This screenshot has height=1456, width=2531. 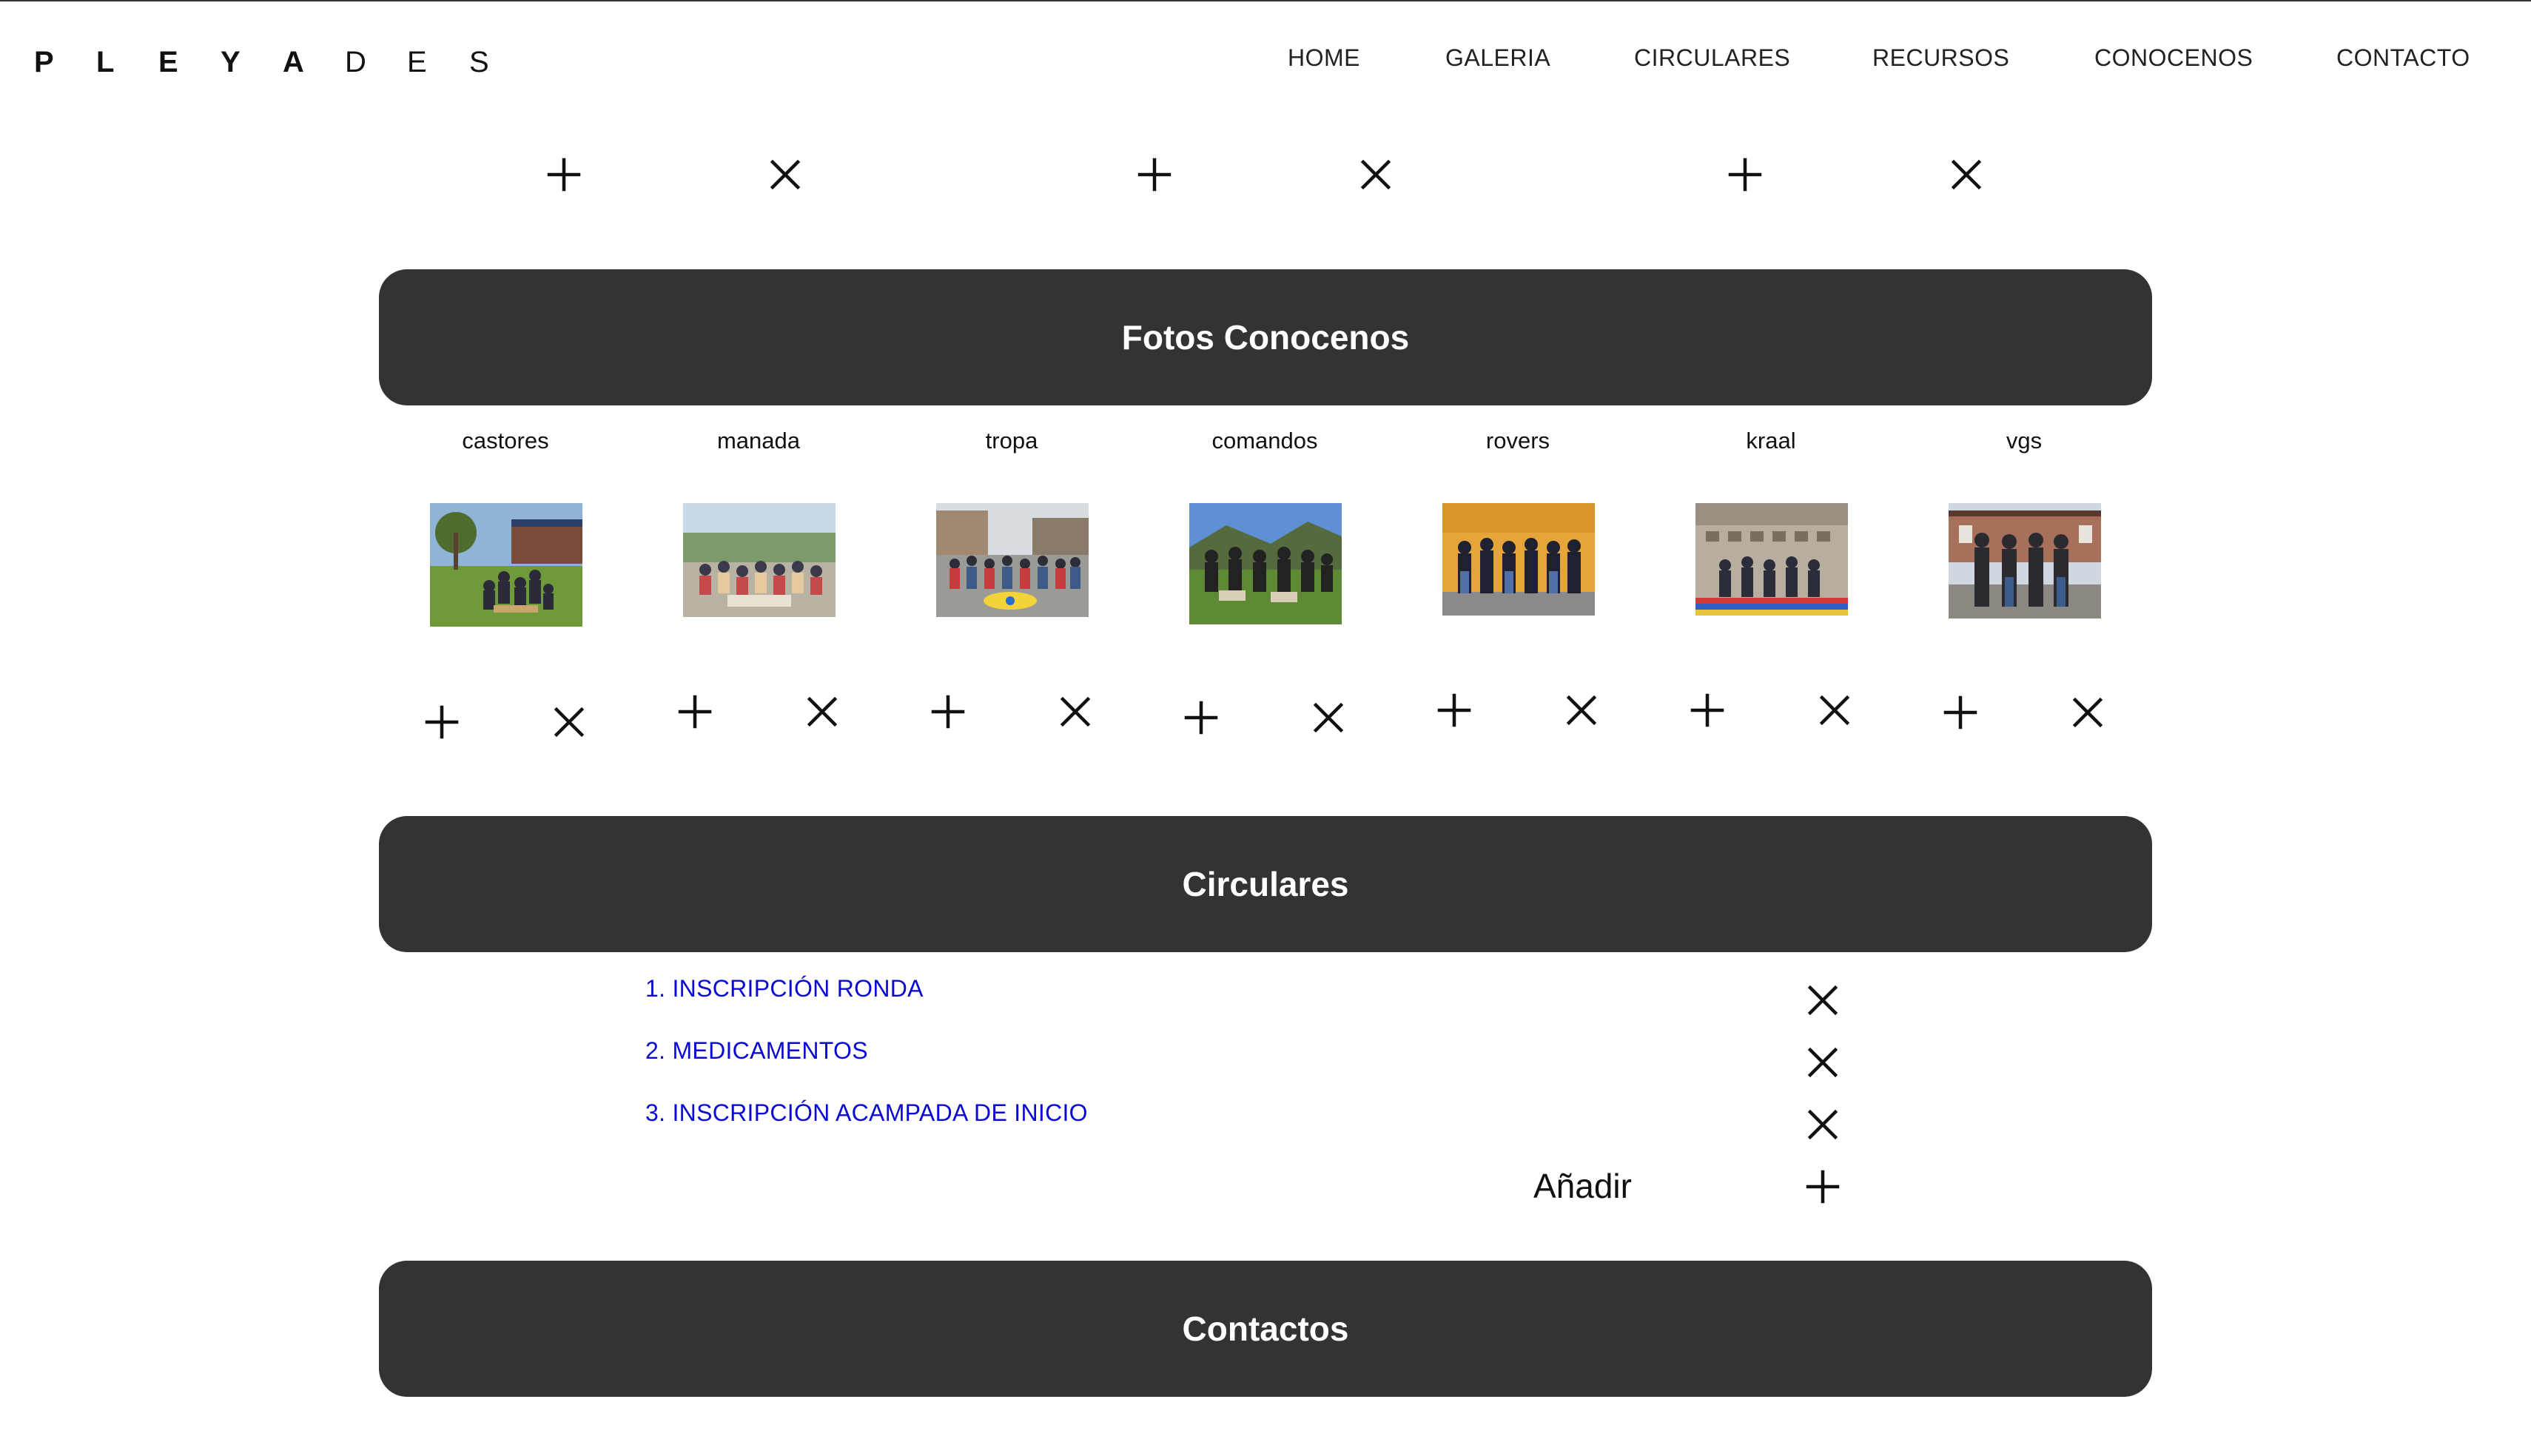 What do you see at coordinates (2403, 58) in the screenshot?
I see `nav-contacto: CONTACTO` at bounding box center [2403, 58].